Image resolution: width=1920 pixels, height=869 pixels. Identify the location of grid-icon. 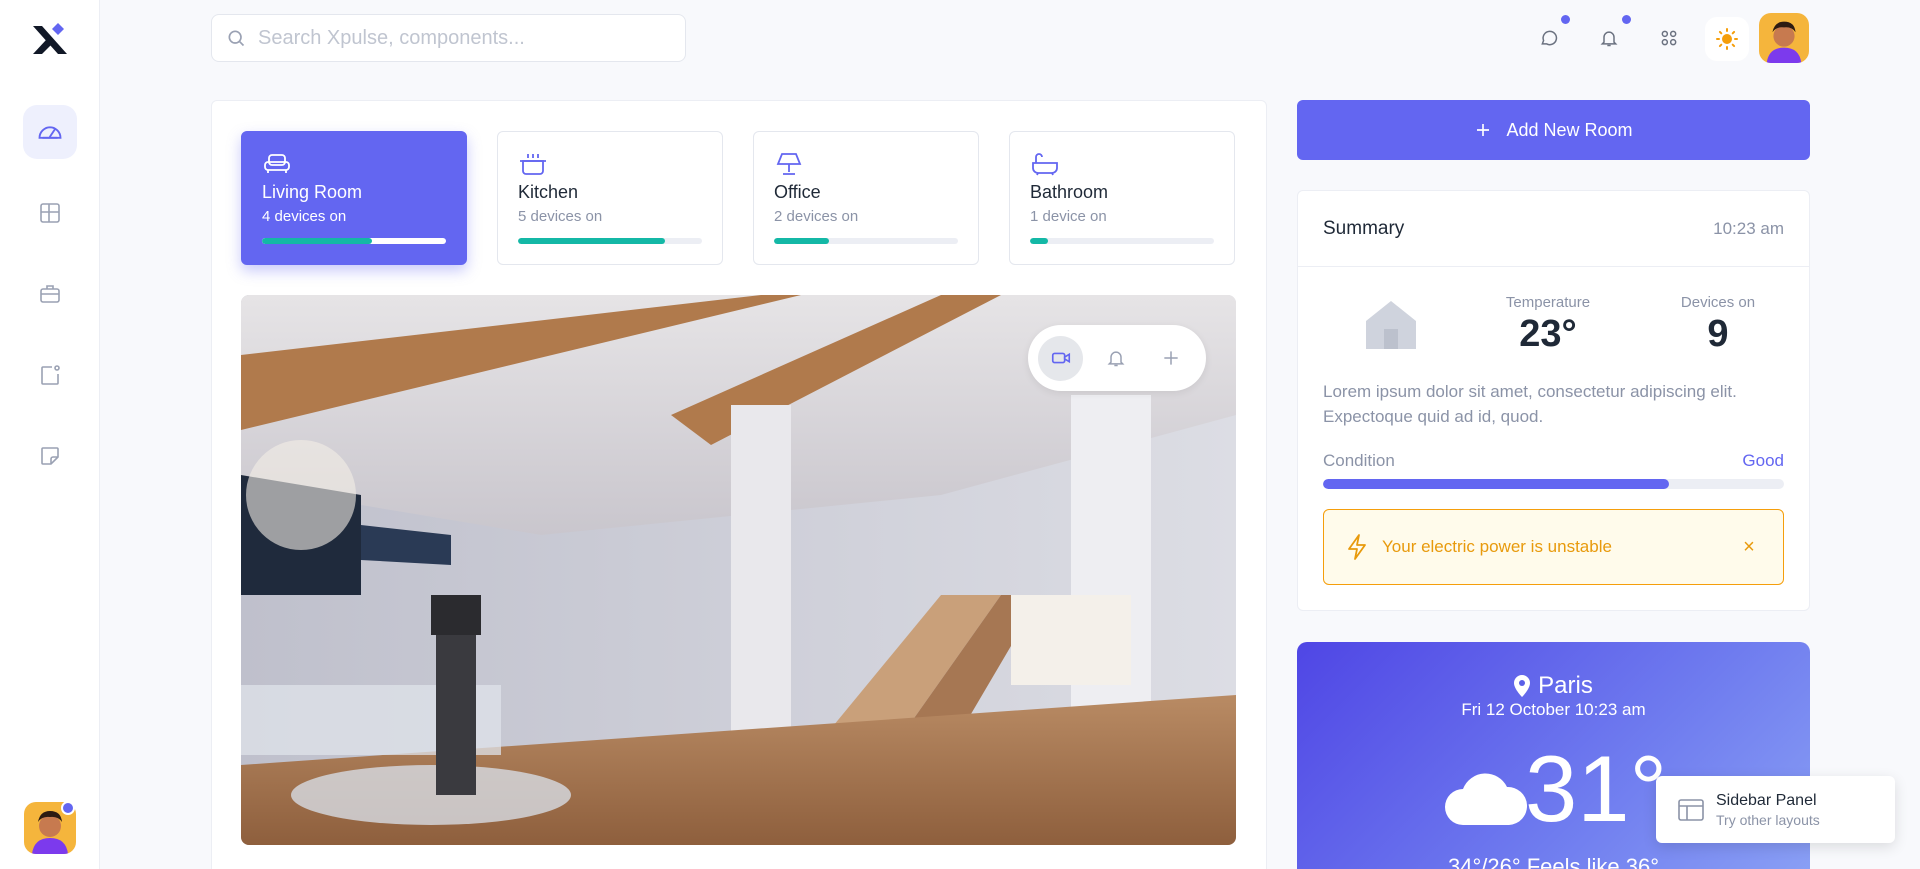
(50, 213).